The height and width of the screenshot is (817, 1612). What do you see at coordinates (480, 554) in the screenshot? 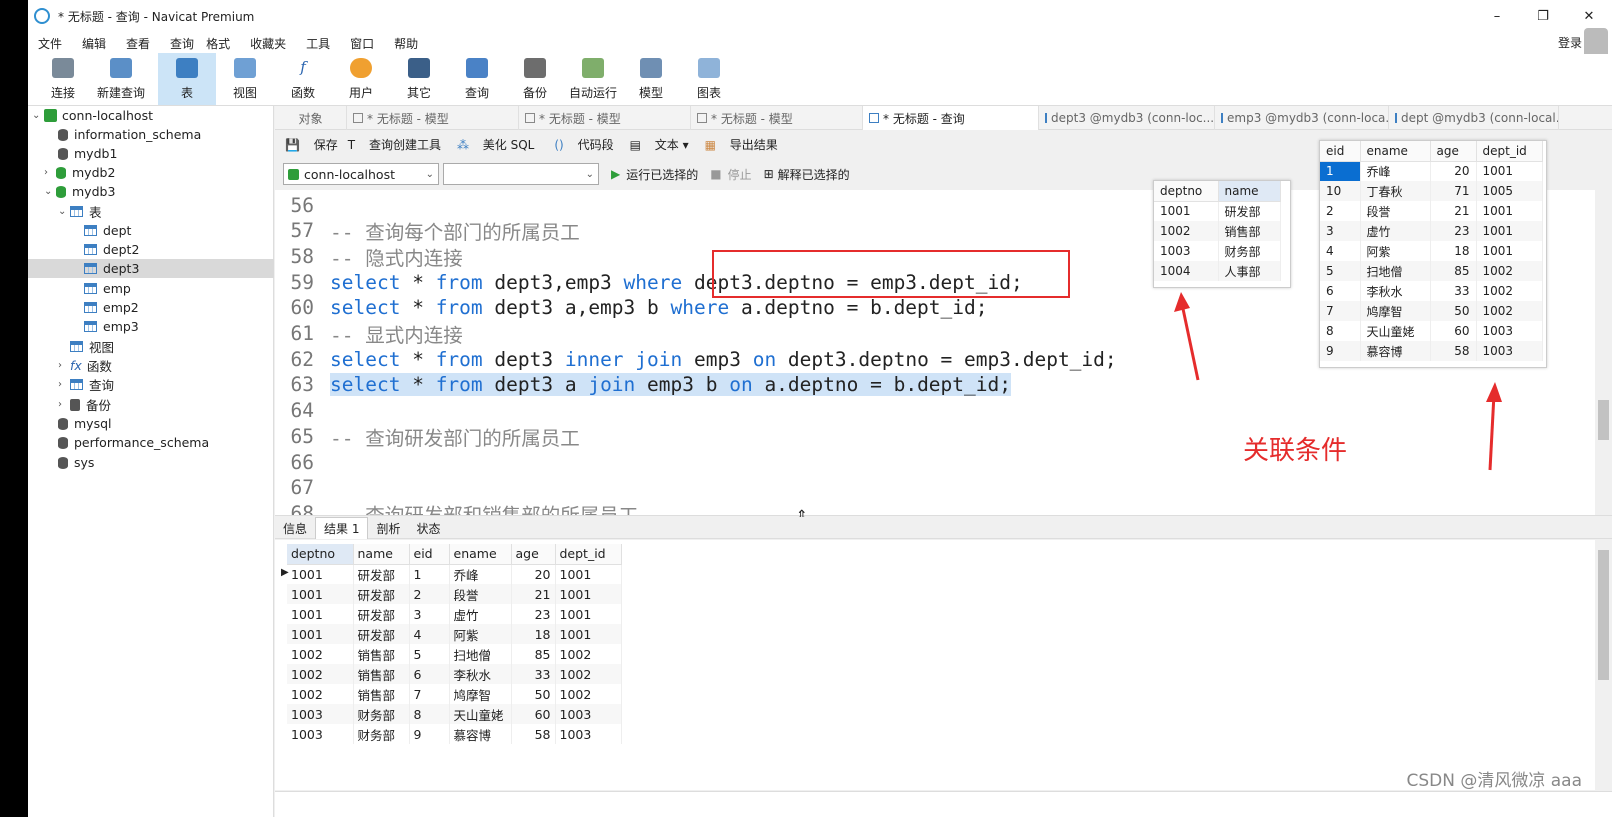
I see `result-col-ename: ename` at bounding box center [480, 554].